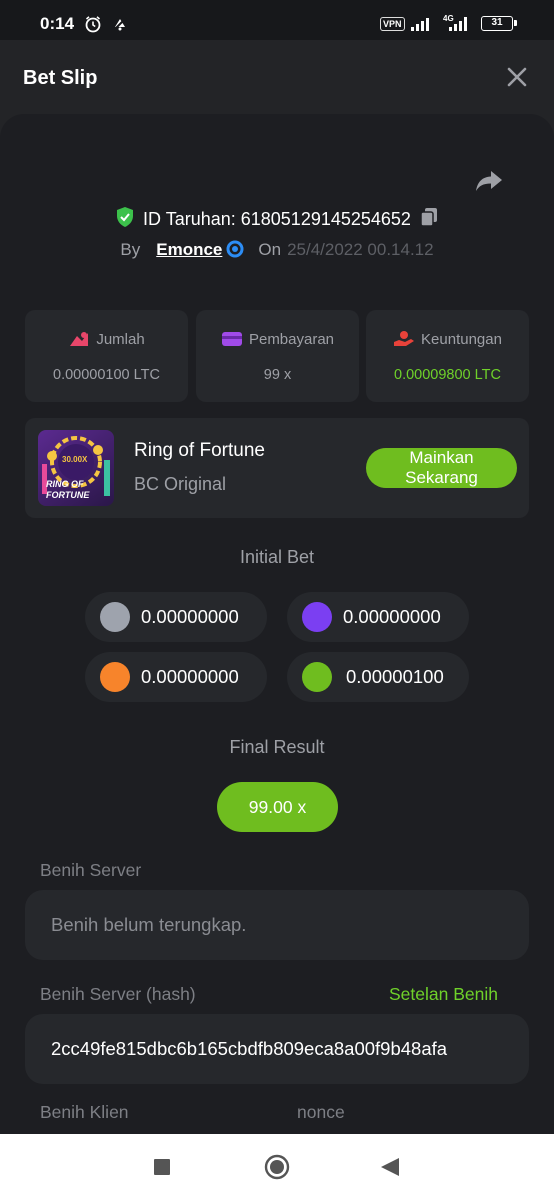 Image resolution: width=554 pixels, height=1200 pixels. What do you see at coordinates (106, 375) in the screenshot?
I see `stat-value: 0.00000100 LTC` at bounding box center [106, 375].